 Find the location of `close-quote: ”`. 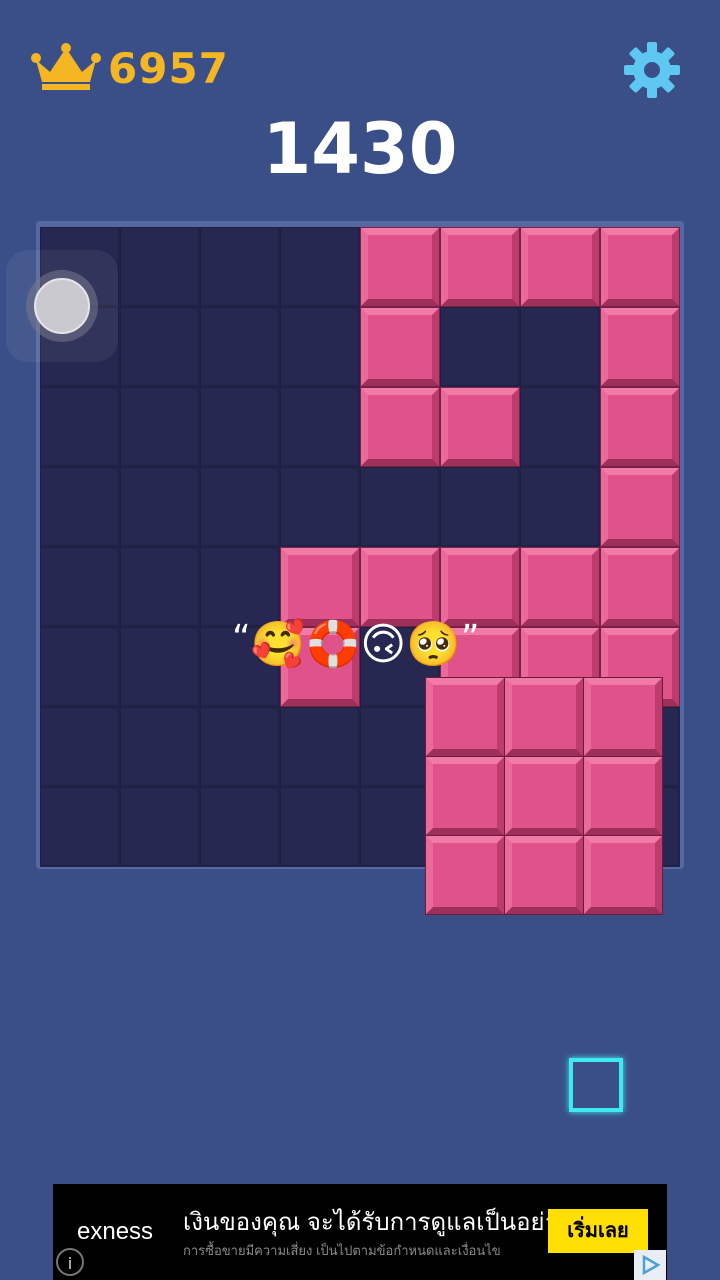

close-quote: ” is located at coordinates (470, 638).